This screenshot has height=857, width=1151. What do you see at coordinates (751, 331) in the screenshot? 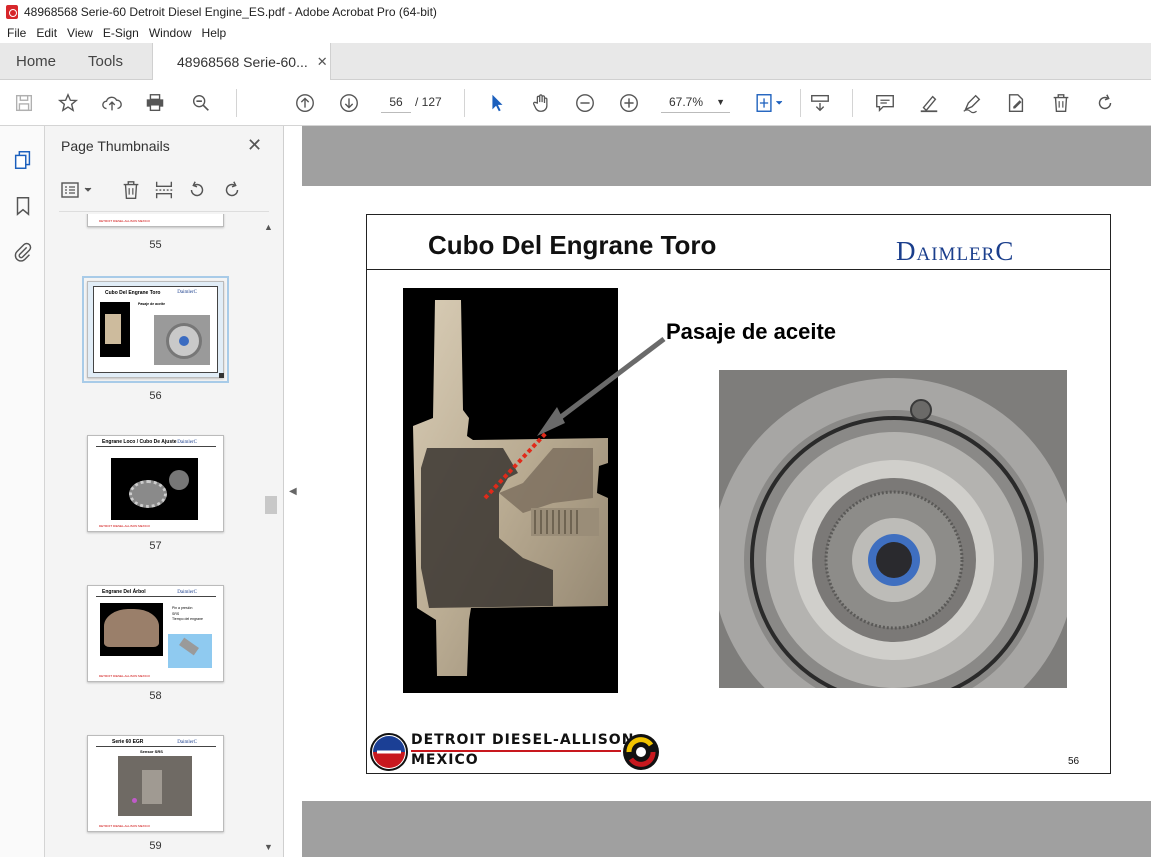
I see `annotation-label: Pasaje de aceite` at bounding box center [751, 331].